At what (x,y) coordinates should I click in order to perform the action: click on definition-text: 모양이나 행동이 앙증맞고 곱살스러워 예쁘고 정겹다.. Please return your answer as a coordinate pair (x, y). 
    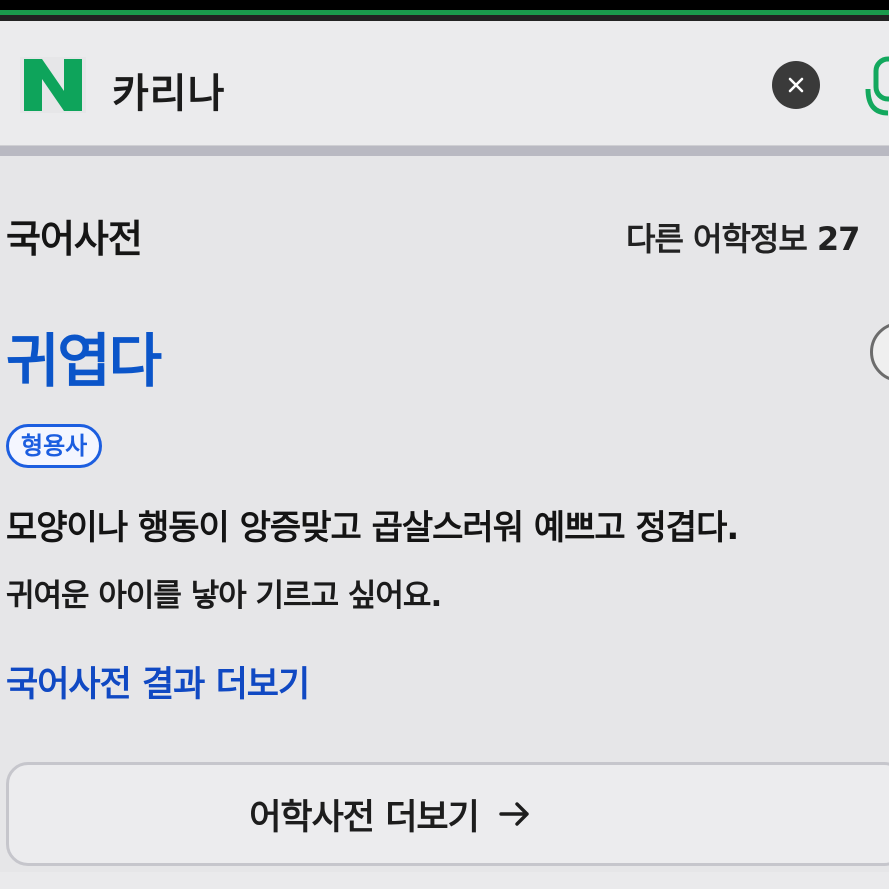
    Looking at the image, I should click on (372, 528).